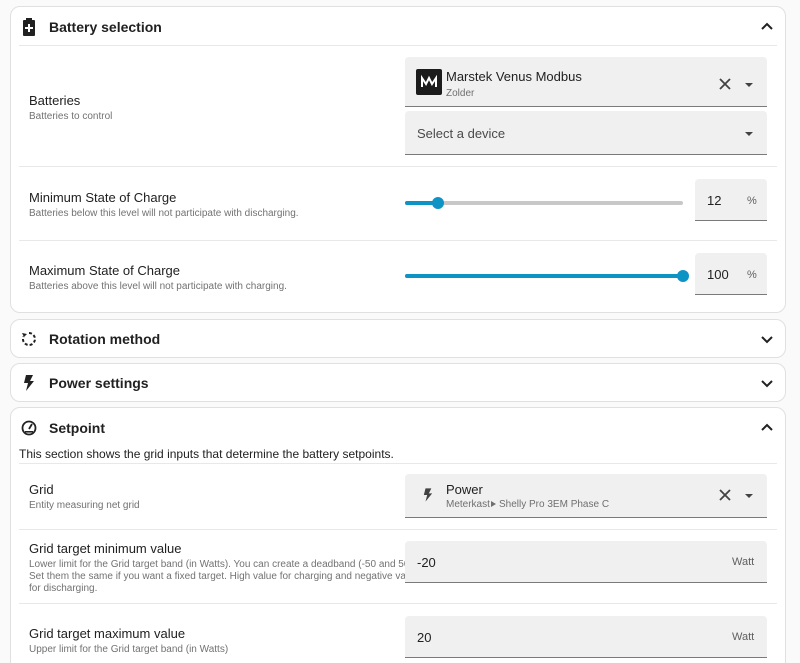 The image size is (800, 663). Describe the element at coordinates (586, 133) in the screenshot. I see `select-device-field: Select a device` at that location.